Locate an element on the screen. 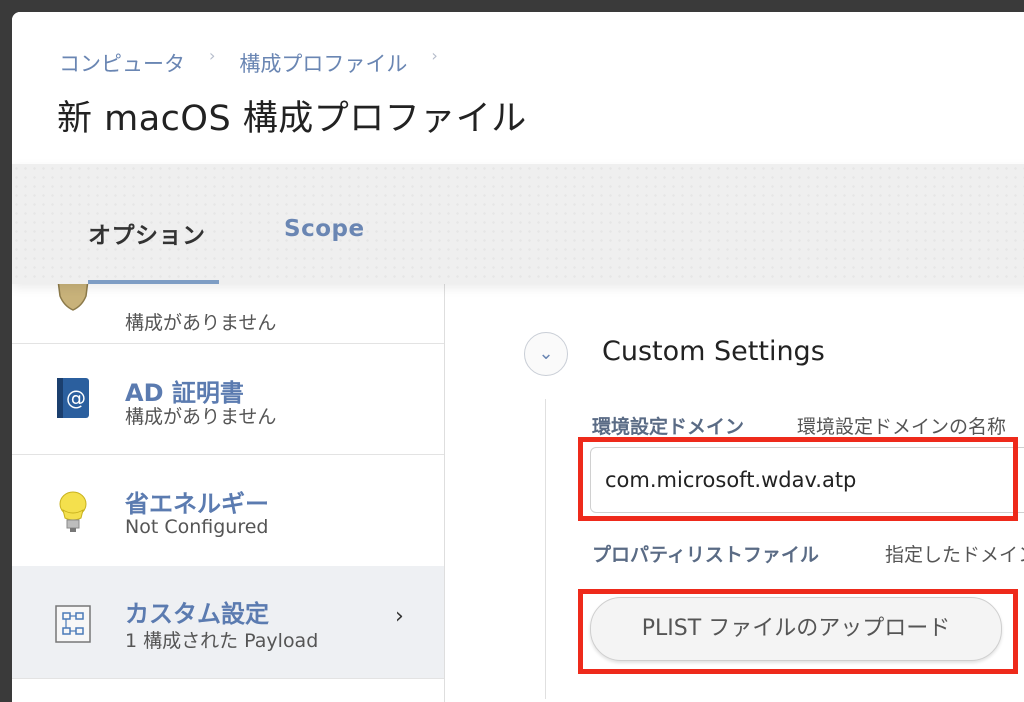 The image size is (1024, 702). lightbulb-icon is located at coordinates (73, 511).